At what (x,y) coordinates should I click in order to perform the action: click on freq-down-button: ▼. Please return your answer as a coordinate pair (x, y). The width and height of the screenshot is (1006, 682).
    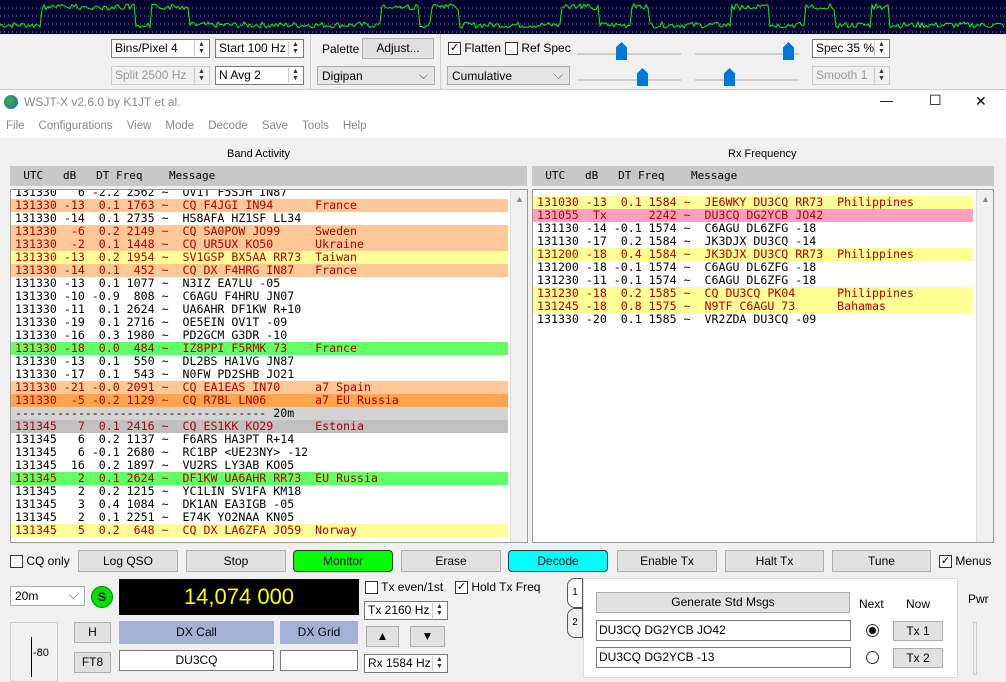
    Looking at the image, I should click on (427, 636).